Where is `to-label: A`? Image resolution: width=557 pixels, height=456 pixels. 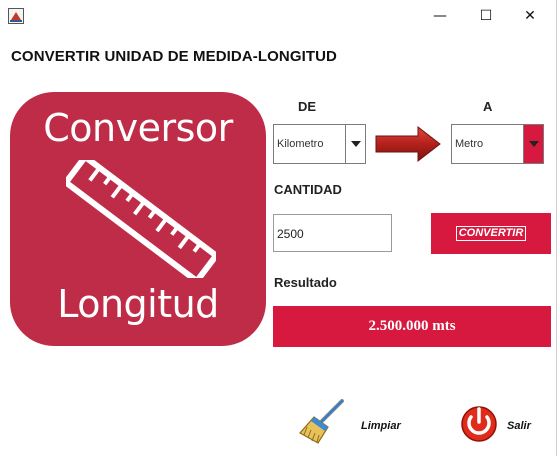 to-label: A is located at coordinates (488, 106).